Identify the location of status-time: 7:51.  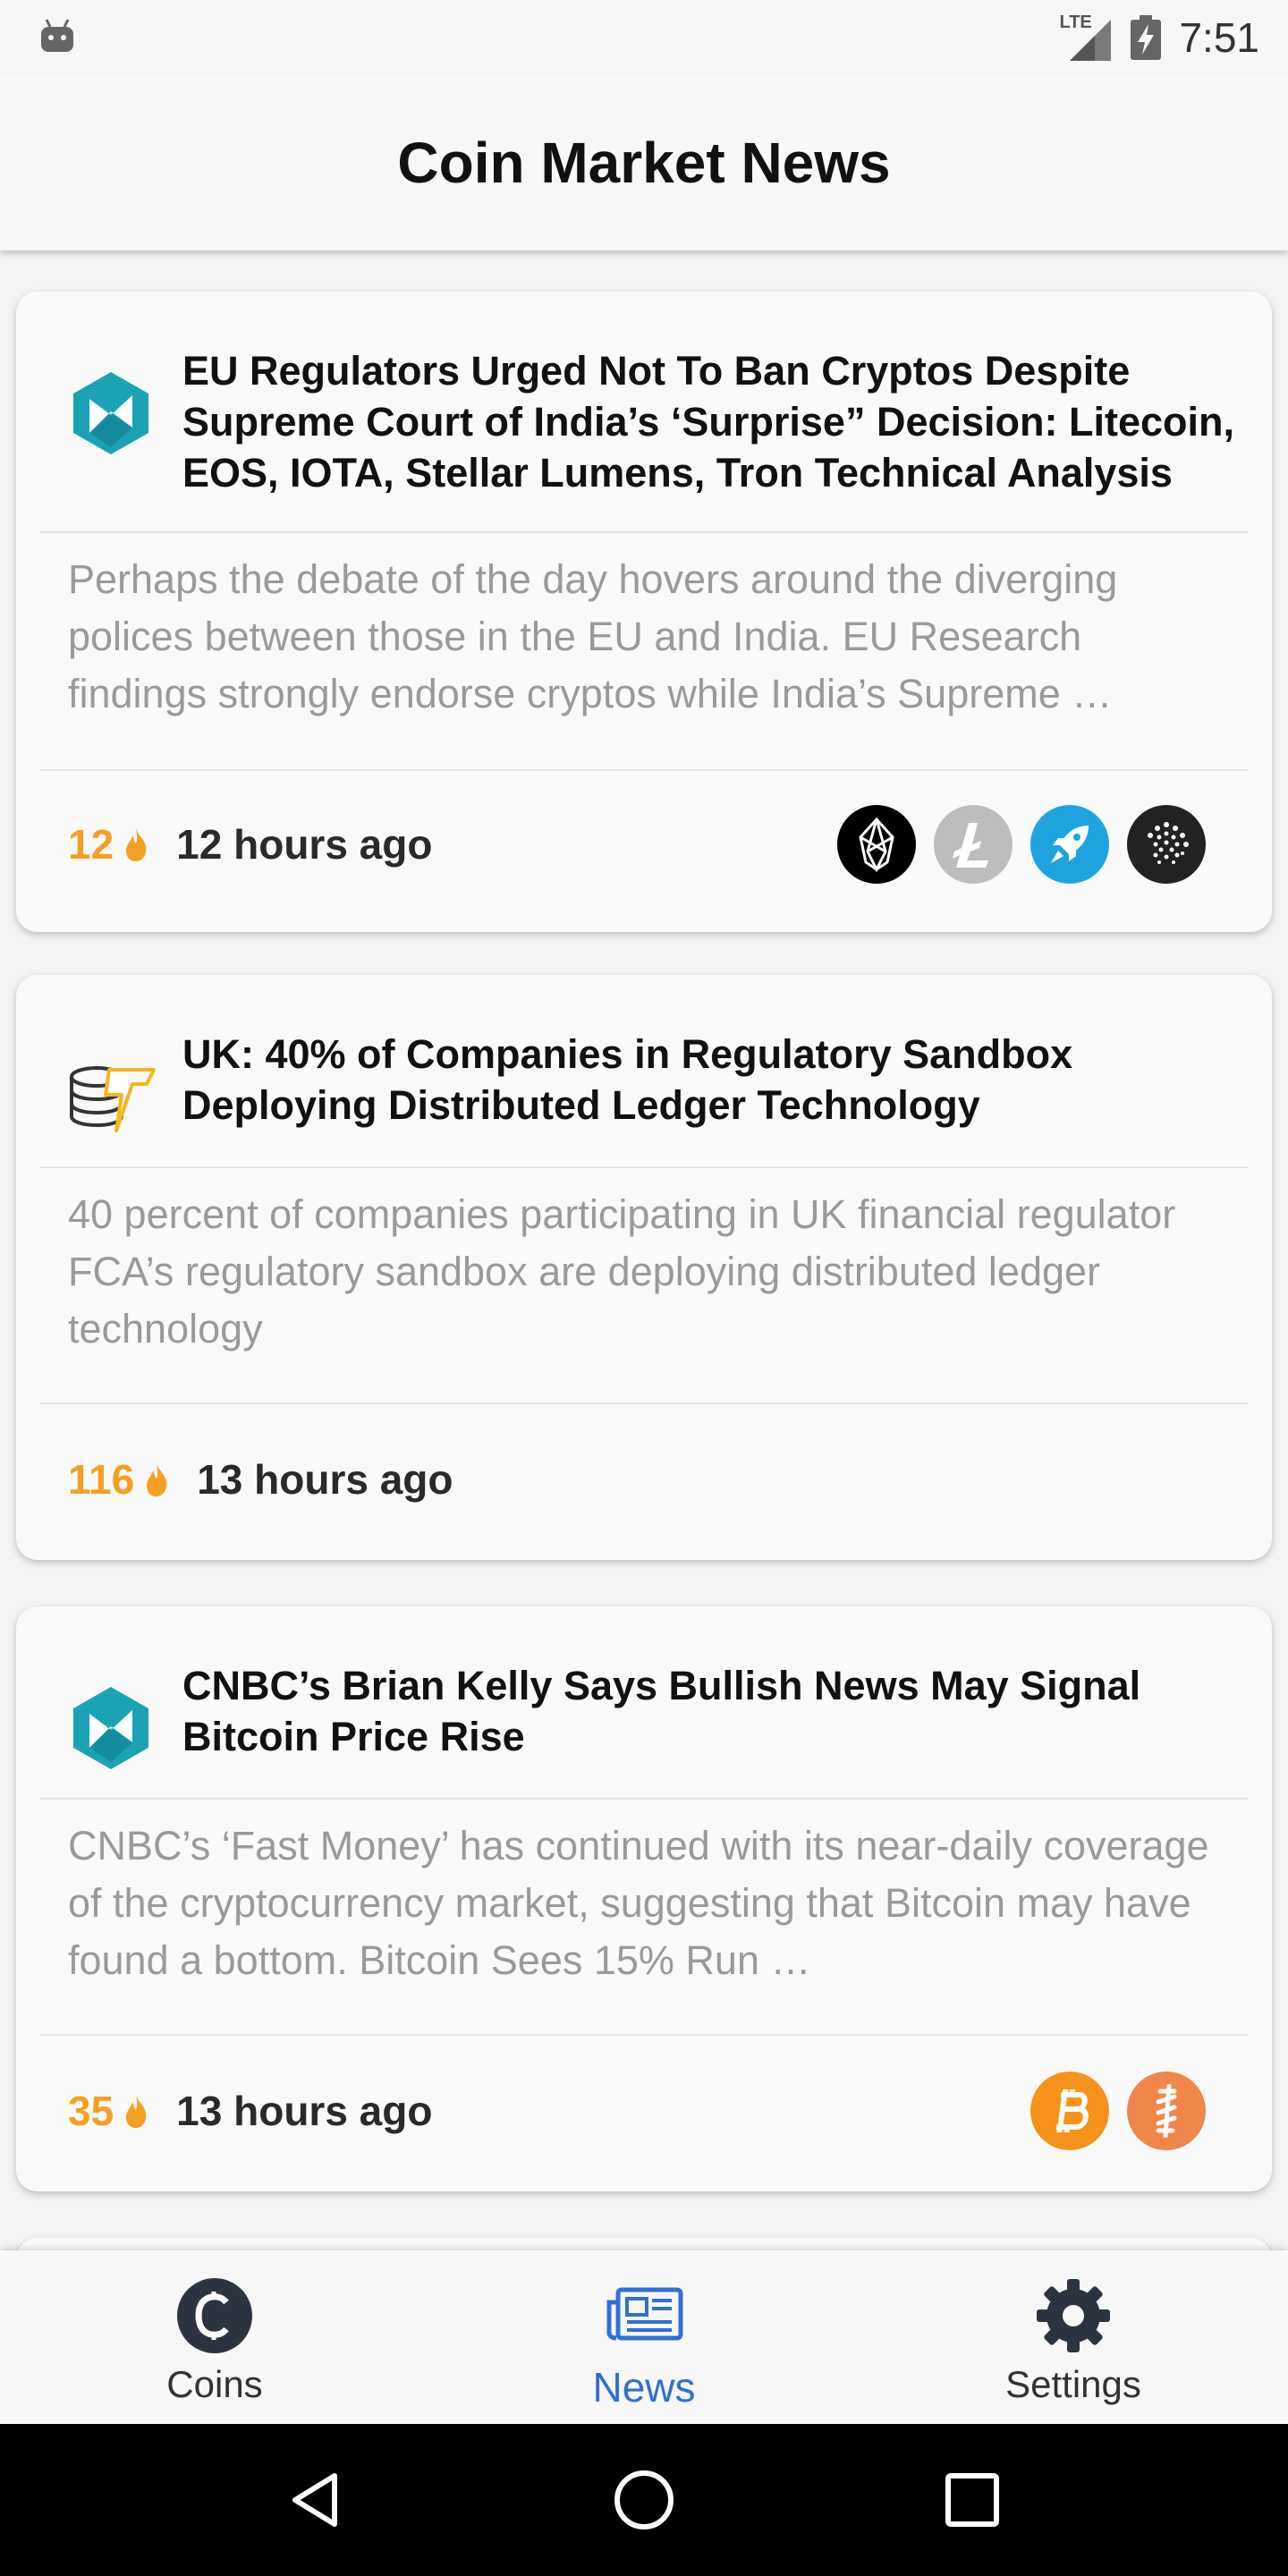
(1219, 37).